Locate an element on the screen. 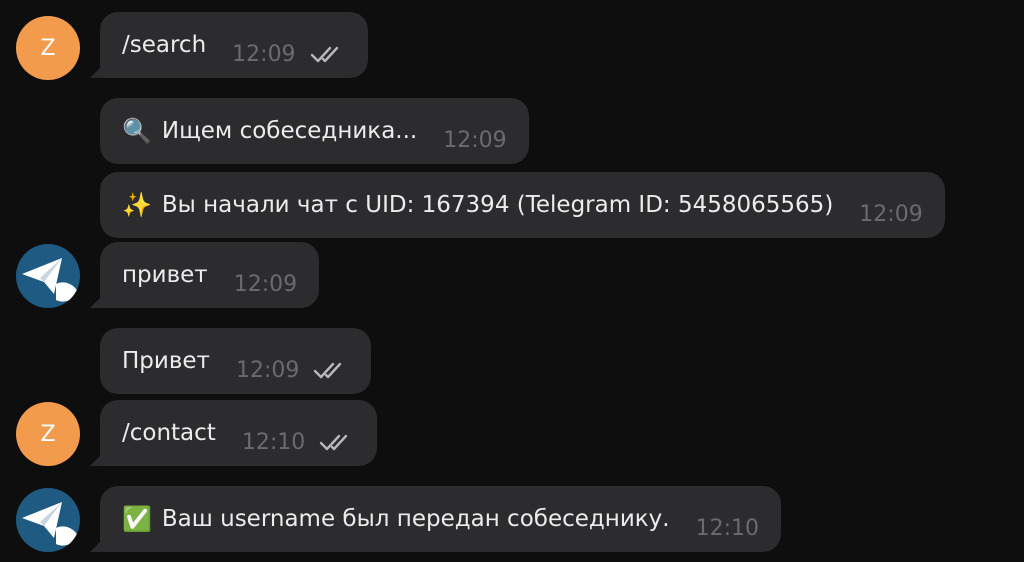  message-bubble-incoming: привет 12:09 is located at coordinates (210, 275).